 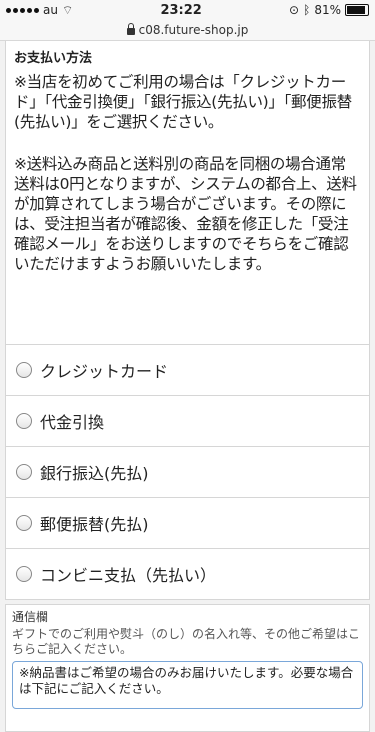 I want to click on payment-title: お支払い方法, so click(x=53, y=58).